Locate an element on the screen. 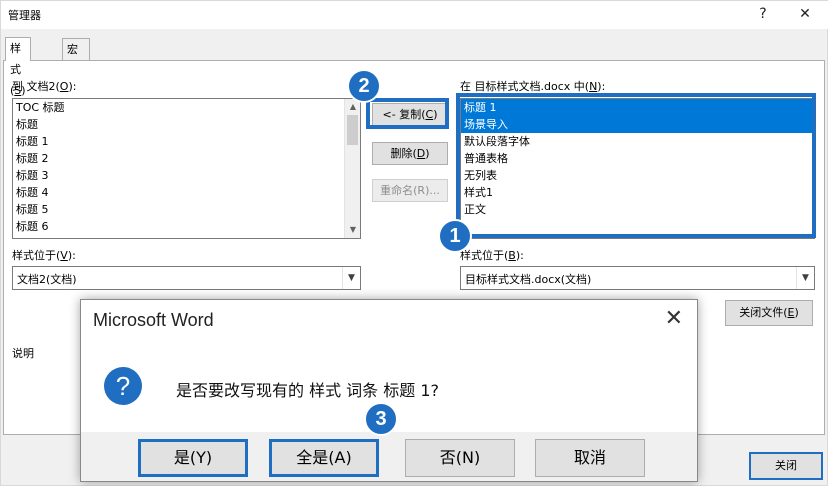 Image resolution: width=828 pixels, height=486 pixels. description-label: 说明 is located at coordinates (23, 353).